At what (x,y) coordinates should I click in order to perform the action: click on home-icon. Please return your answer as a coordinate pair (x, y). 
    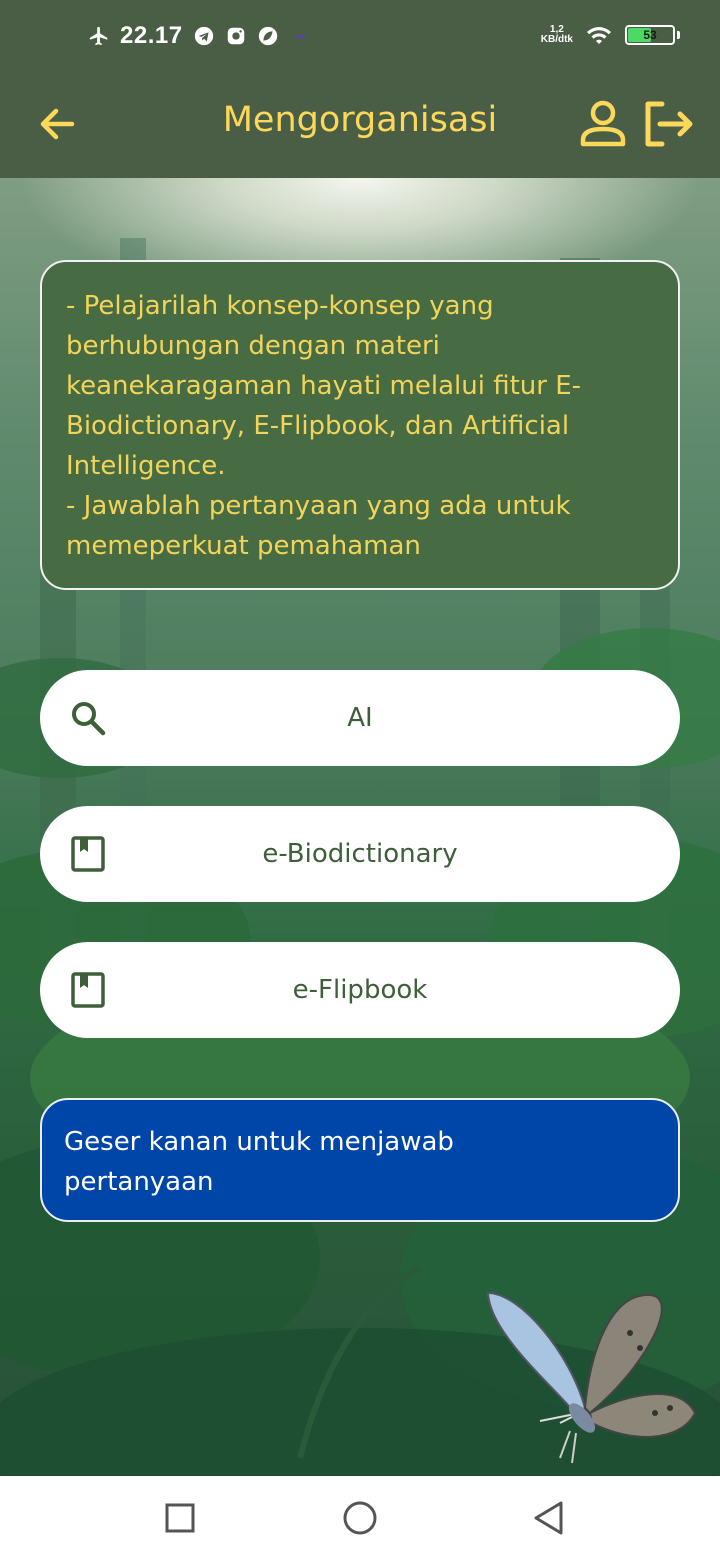
    Looking at the image, I should click on (360, 1518).